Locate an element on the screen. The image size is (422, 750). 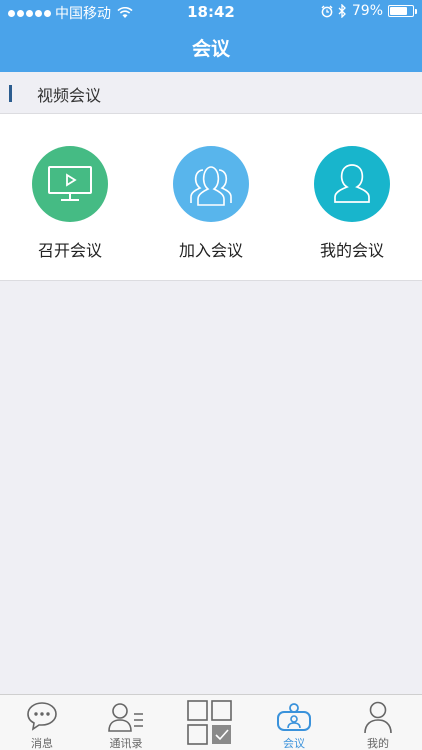
bluetooth-icon is located at coordinates (342, 11).